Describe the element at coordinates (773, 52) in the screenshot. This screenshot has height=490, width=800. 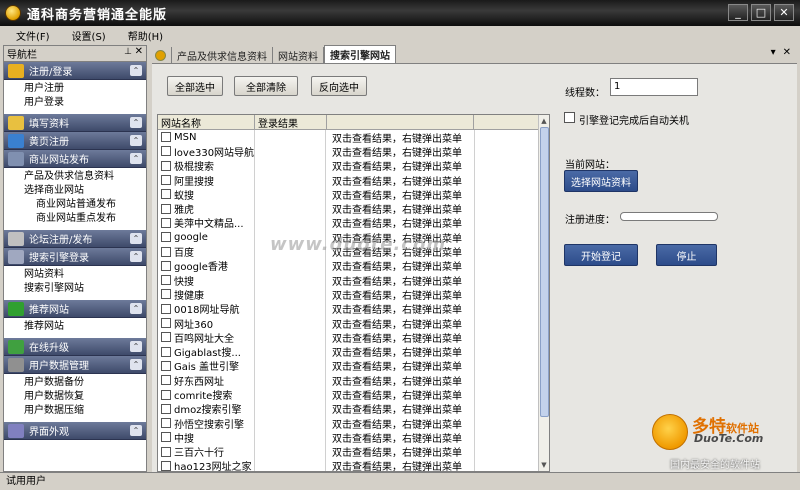
I see `tab-menu-icon: ▾` at that location.